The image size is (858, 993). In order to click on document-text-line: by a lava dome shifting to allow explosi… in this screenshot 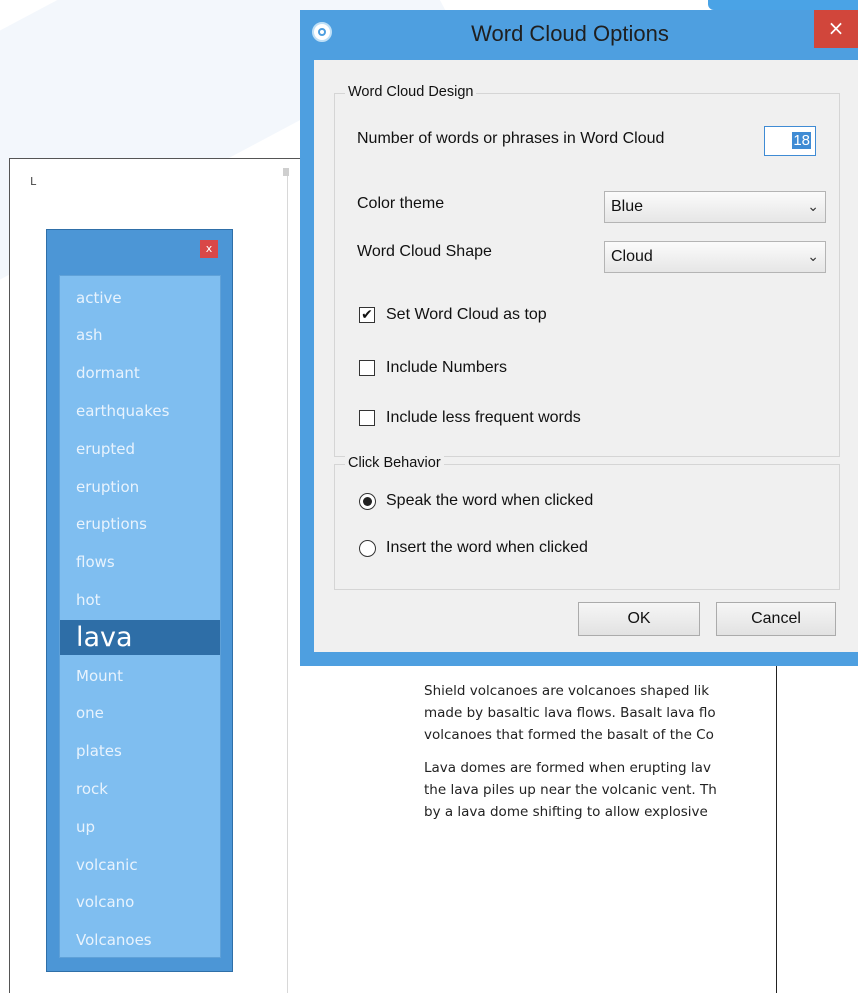, I will do `click(566, 812)`.